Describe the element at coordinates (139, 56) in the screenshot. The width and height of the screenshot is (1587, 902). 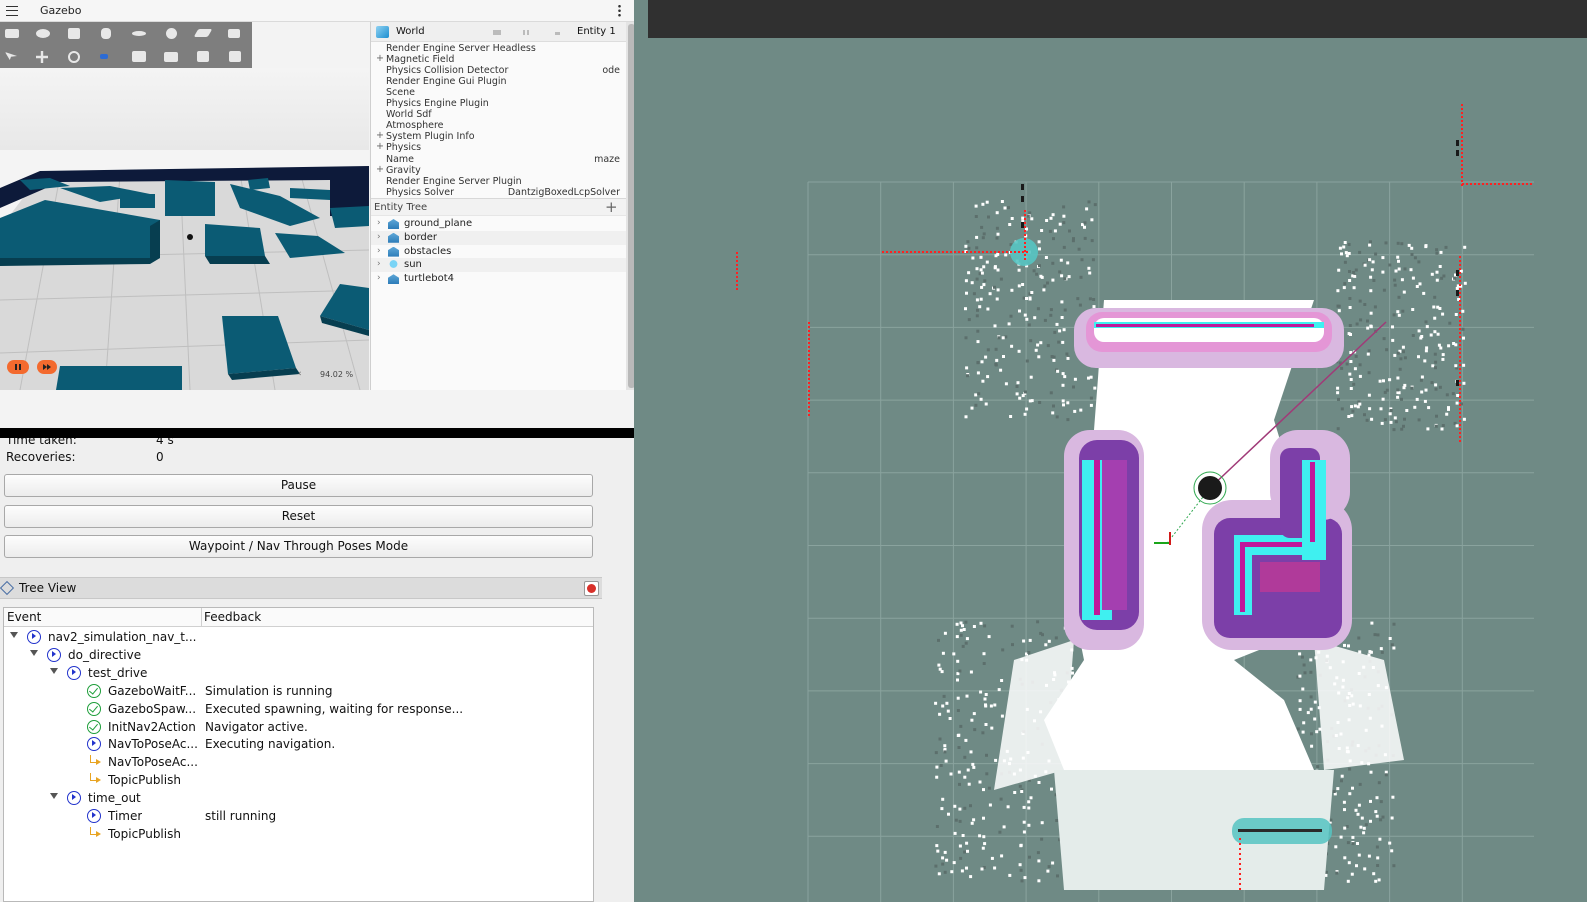
I see `view-angle-icon` at that location.